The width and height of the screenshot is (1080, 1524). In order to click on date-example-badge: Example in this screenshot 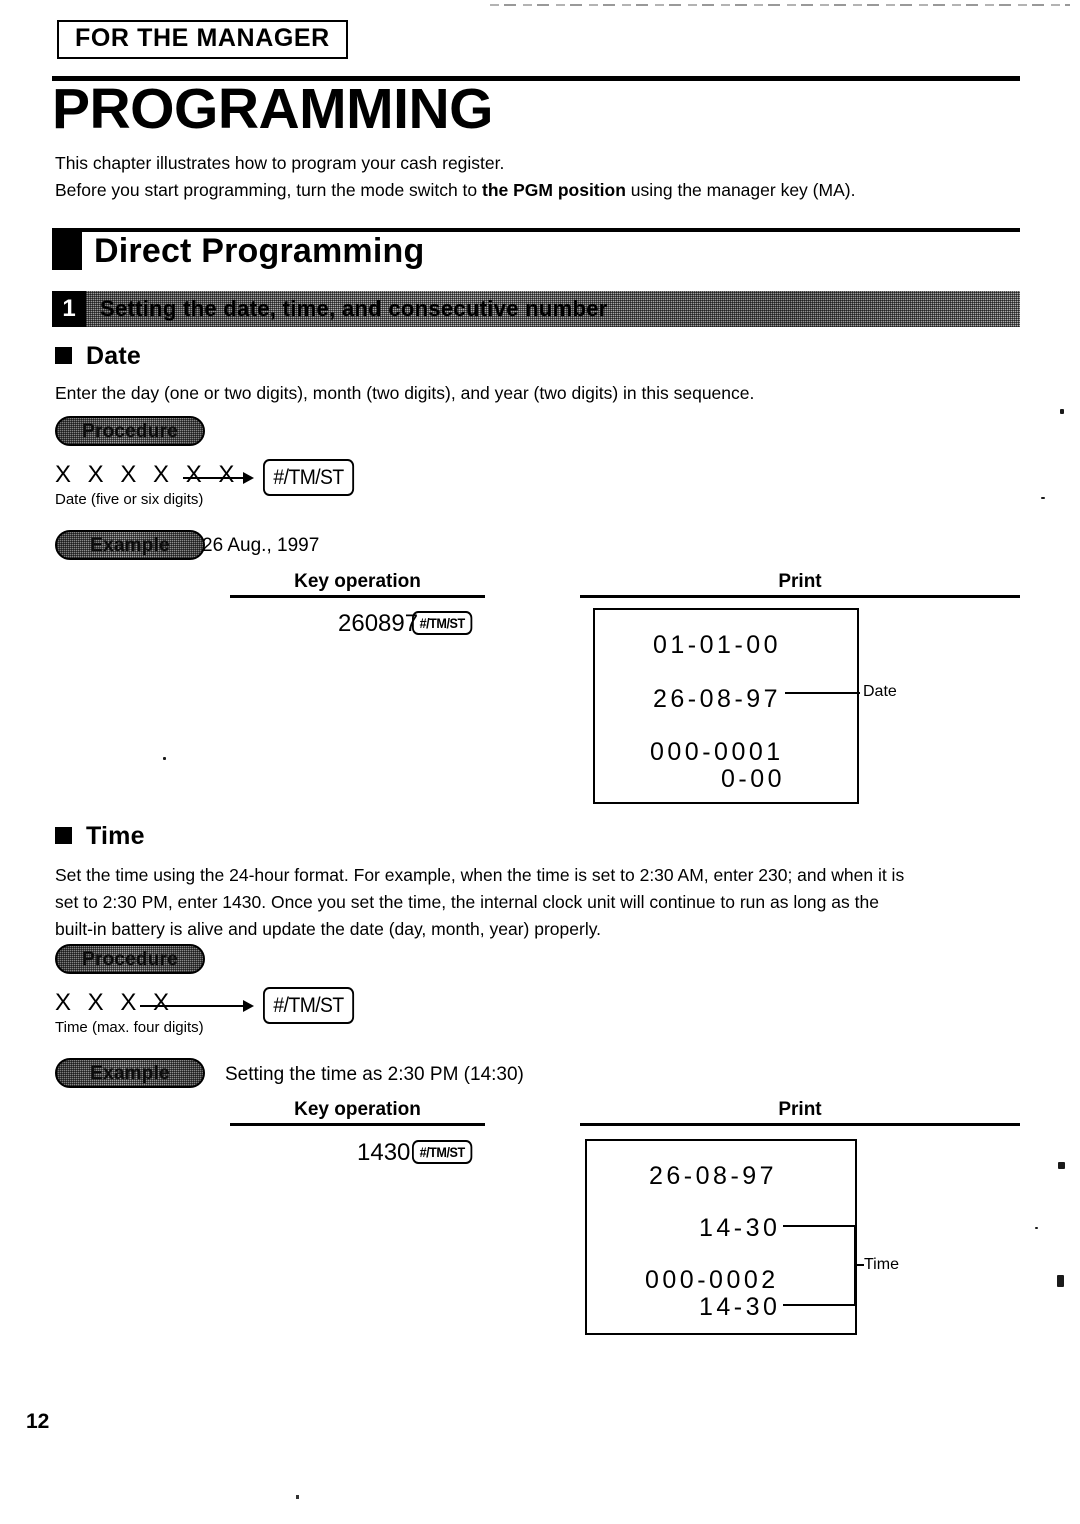, I will do `click(130, 545)`.